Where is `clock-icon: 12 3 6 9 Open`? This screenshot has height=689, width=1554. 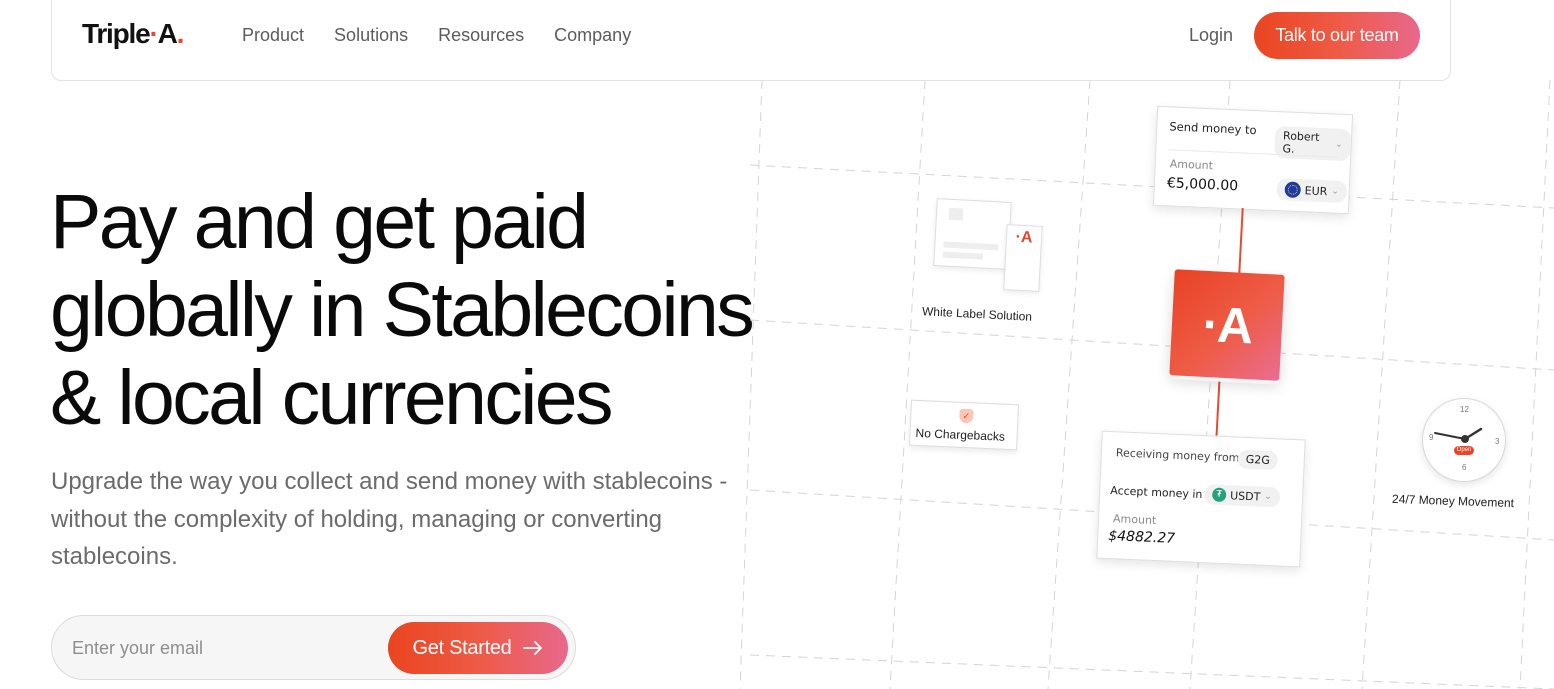 clock-icon: 12 3 6 9 Open is located at coordinates (1464, 440).